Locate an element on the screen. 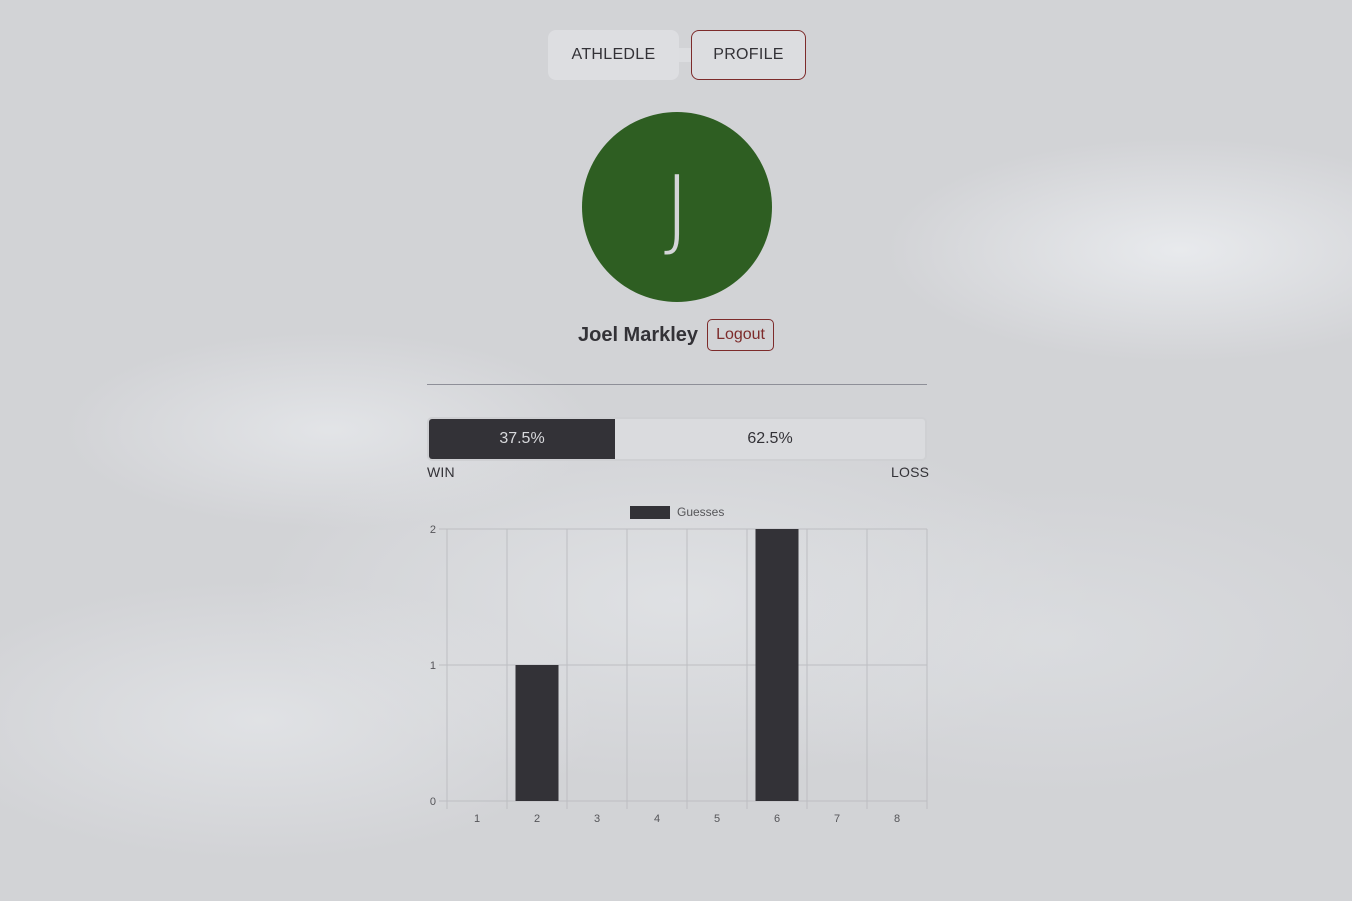  x-tick-label: 3 is located at coordinates (597, 819).